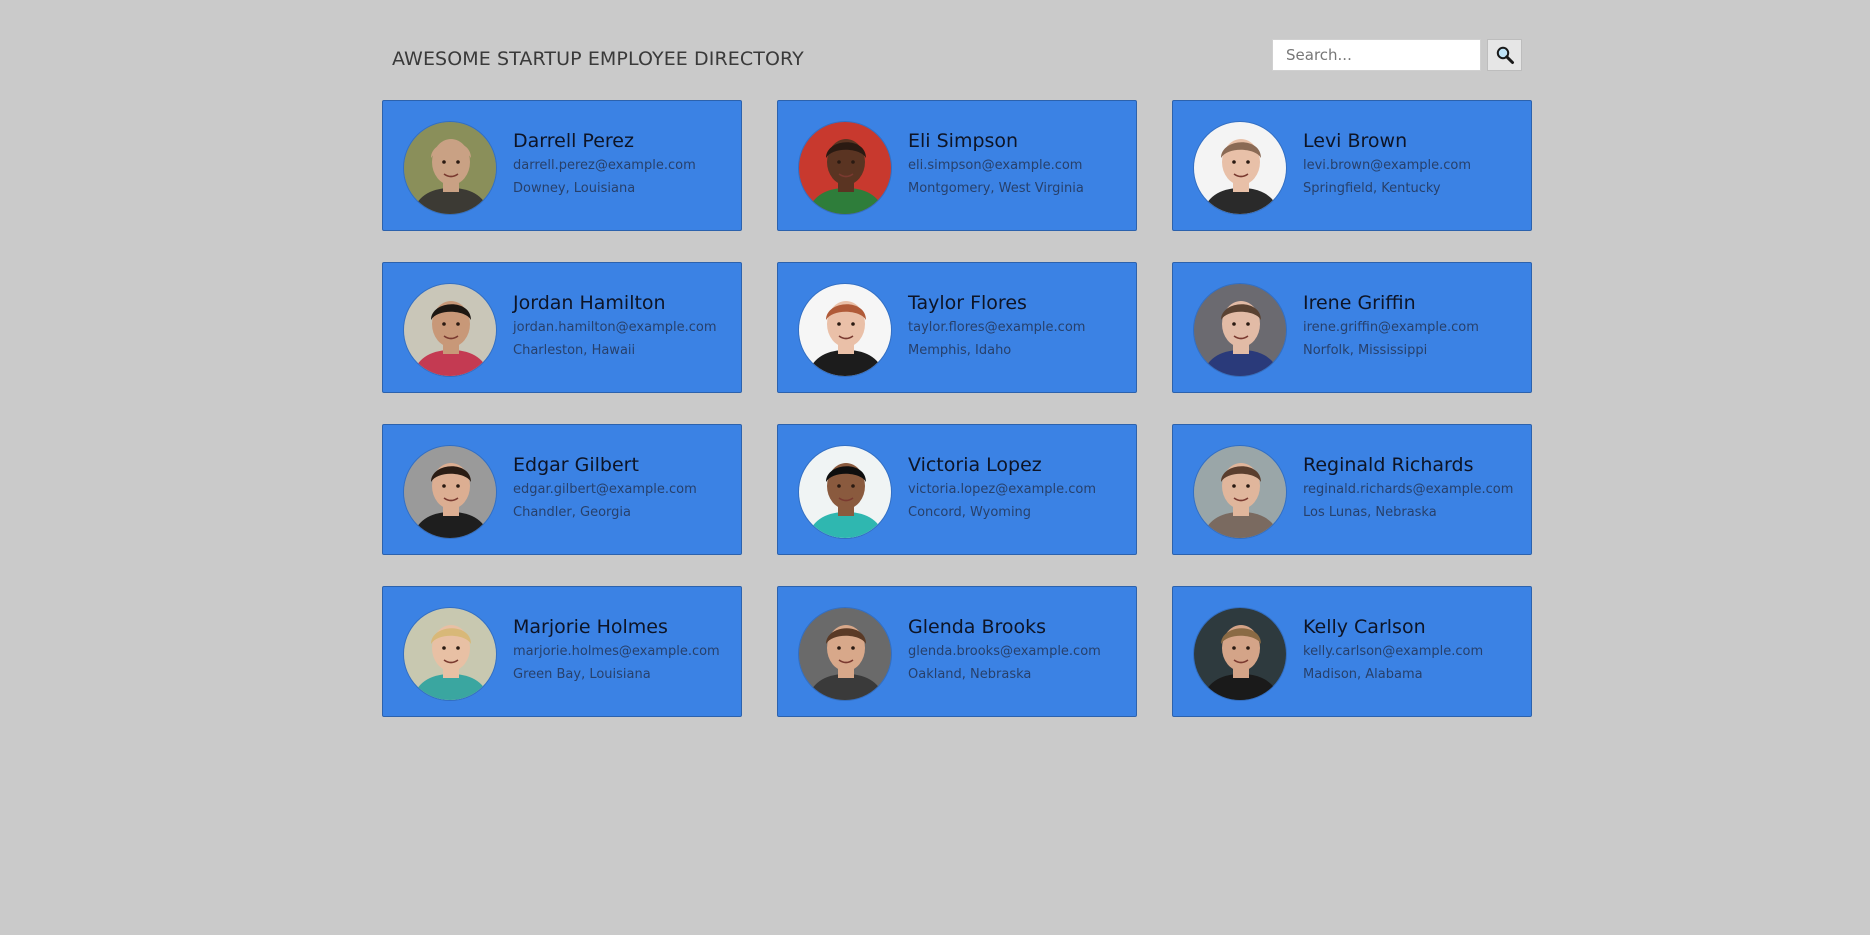  I want to click on employee-location: Los Lunas, Nebraska, so click(1370, 512).